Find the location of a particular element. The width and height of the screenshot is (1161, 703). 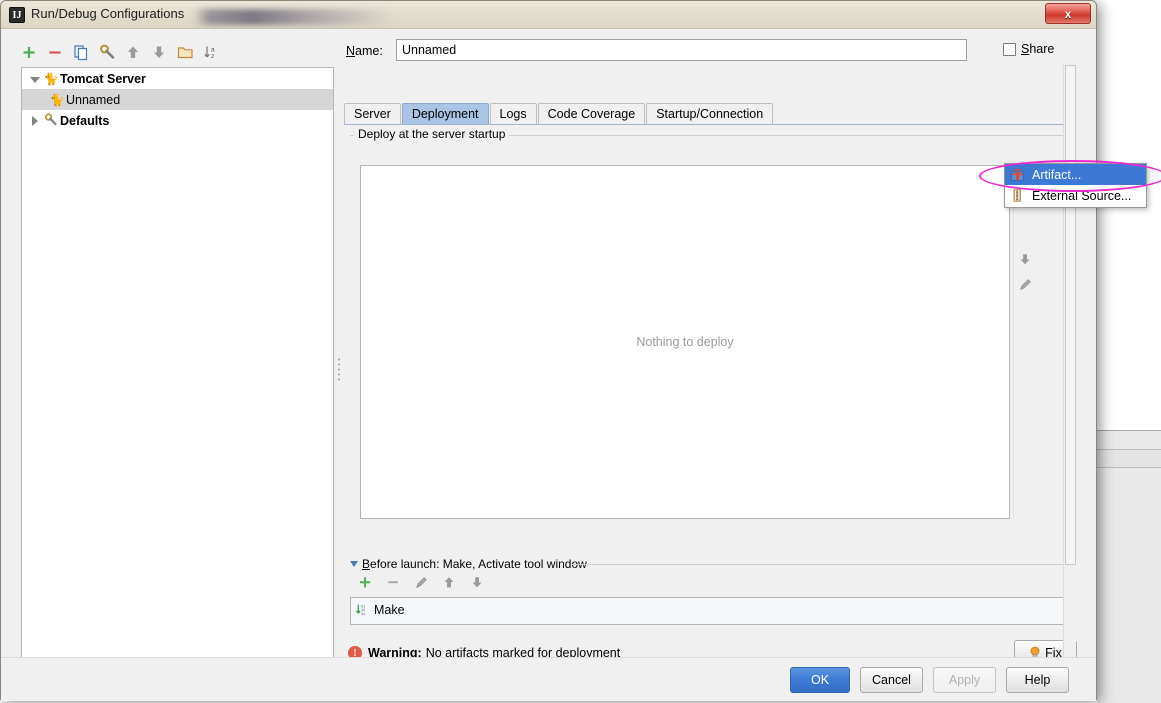

splitter-handle is located at coordinates (339, 370).